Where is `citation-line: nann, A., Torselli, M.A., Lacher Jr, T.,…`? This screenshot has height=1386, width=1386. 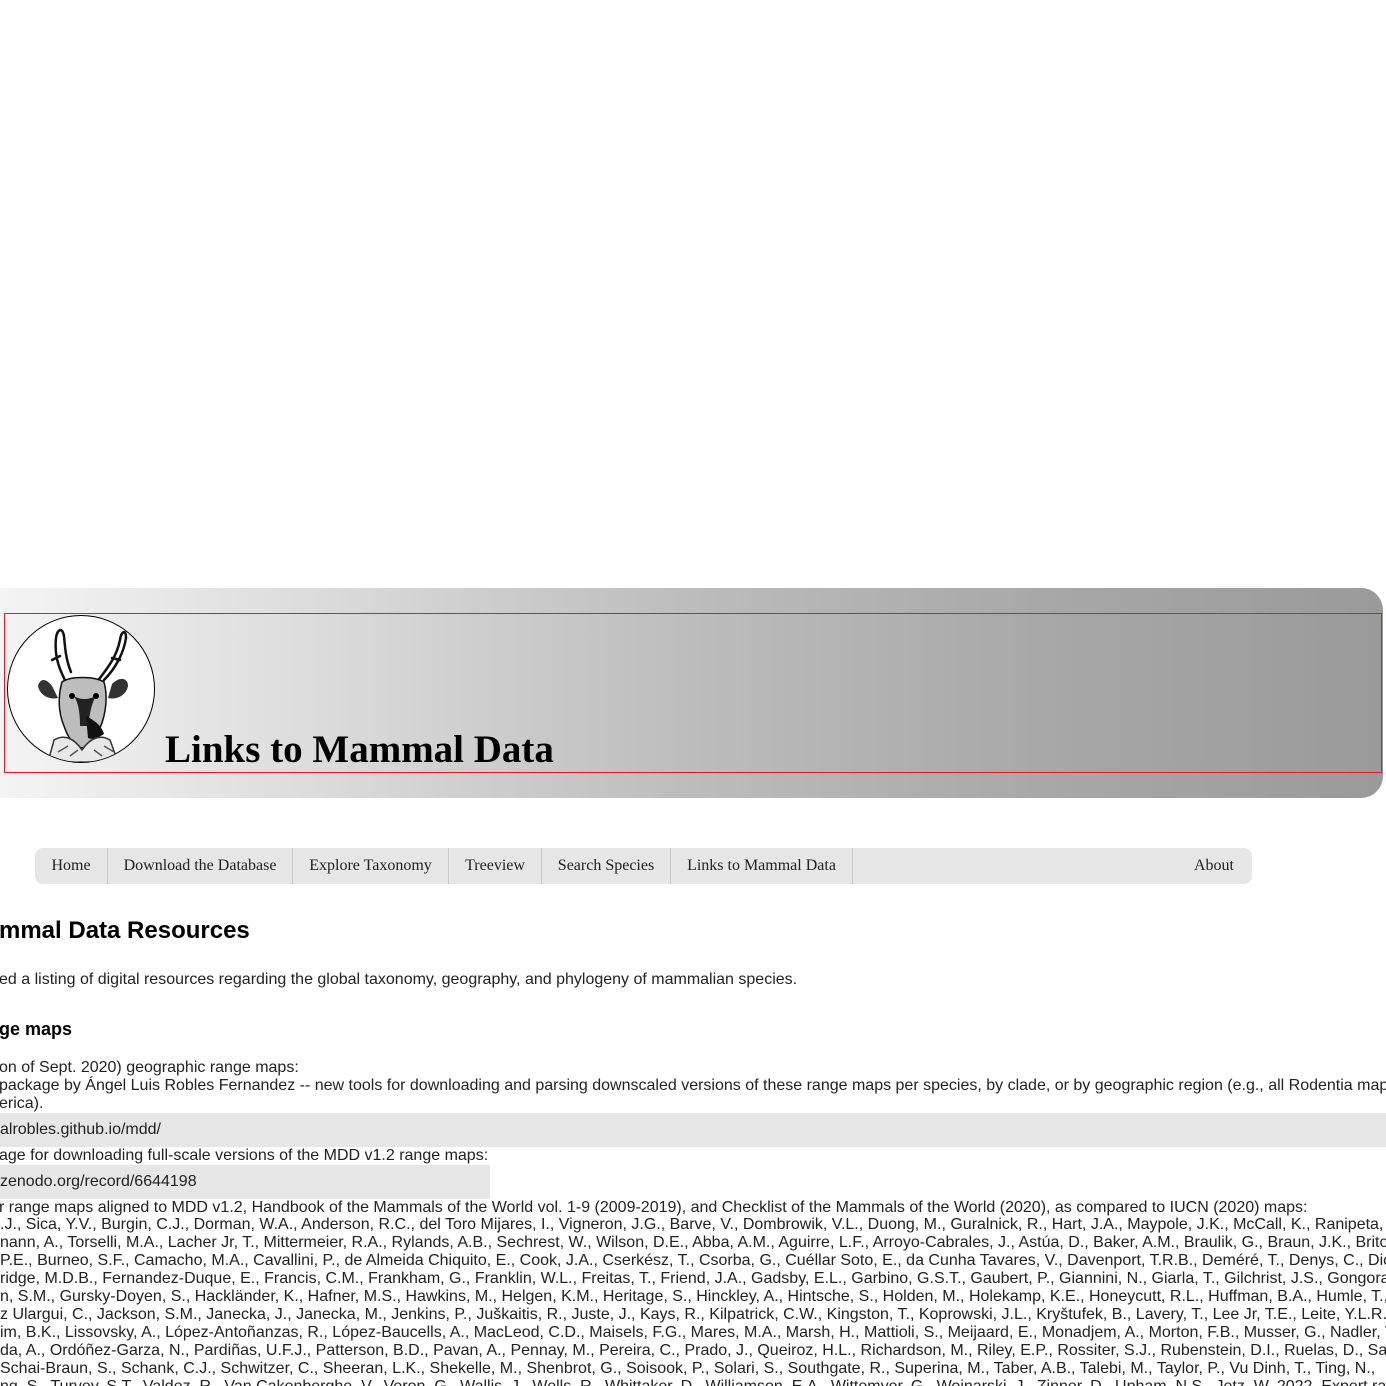
citation-line: nann, A., Torselli, M.A., Lacher Jr, T.,… is located at coordinates (693, 1242).